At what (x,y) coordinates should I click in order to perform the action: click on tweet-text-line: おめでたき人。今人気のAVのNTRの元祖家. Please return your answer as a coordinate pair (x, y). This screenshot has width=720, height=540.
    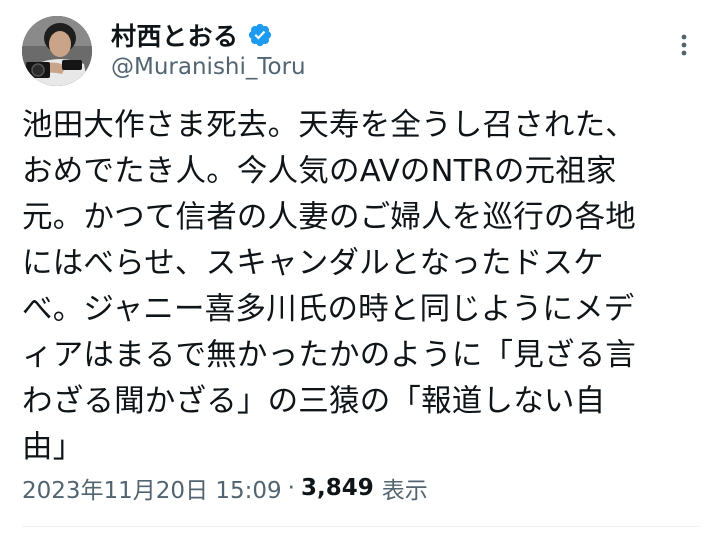
    Looking at the image, I should click on (319, 171).